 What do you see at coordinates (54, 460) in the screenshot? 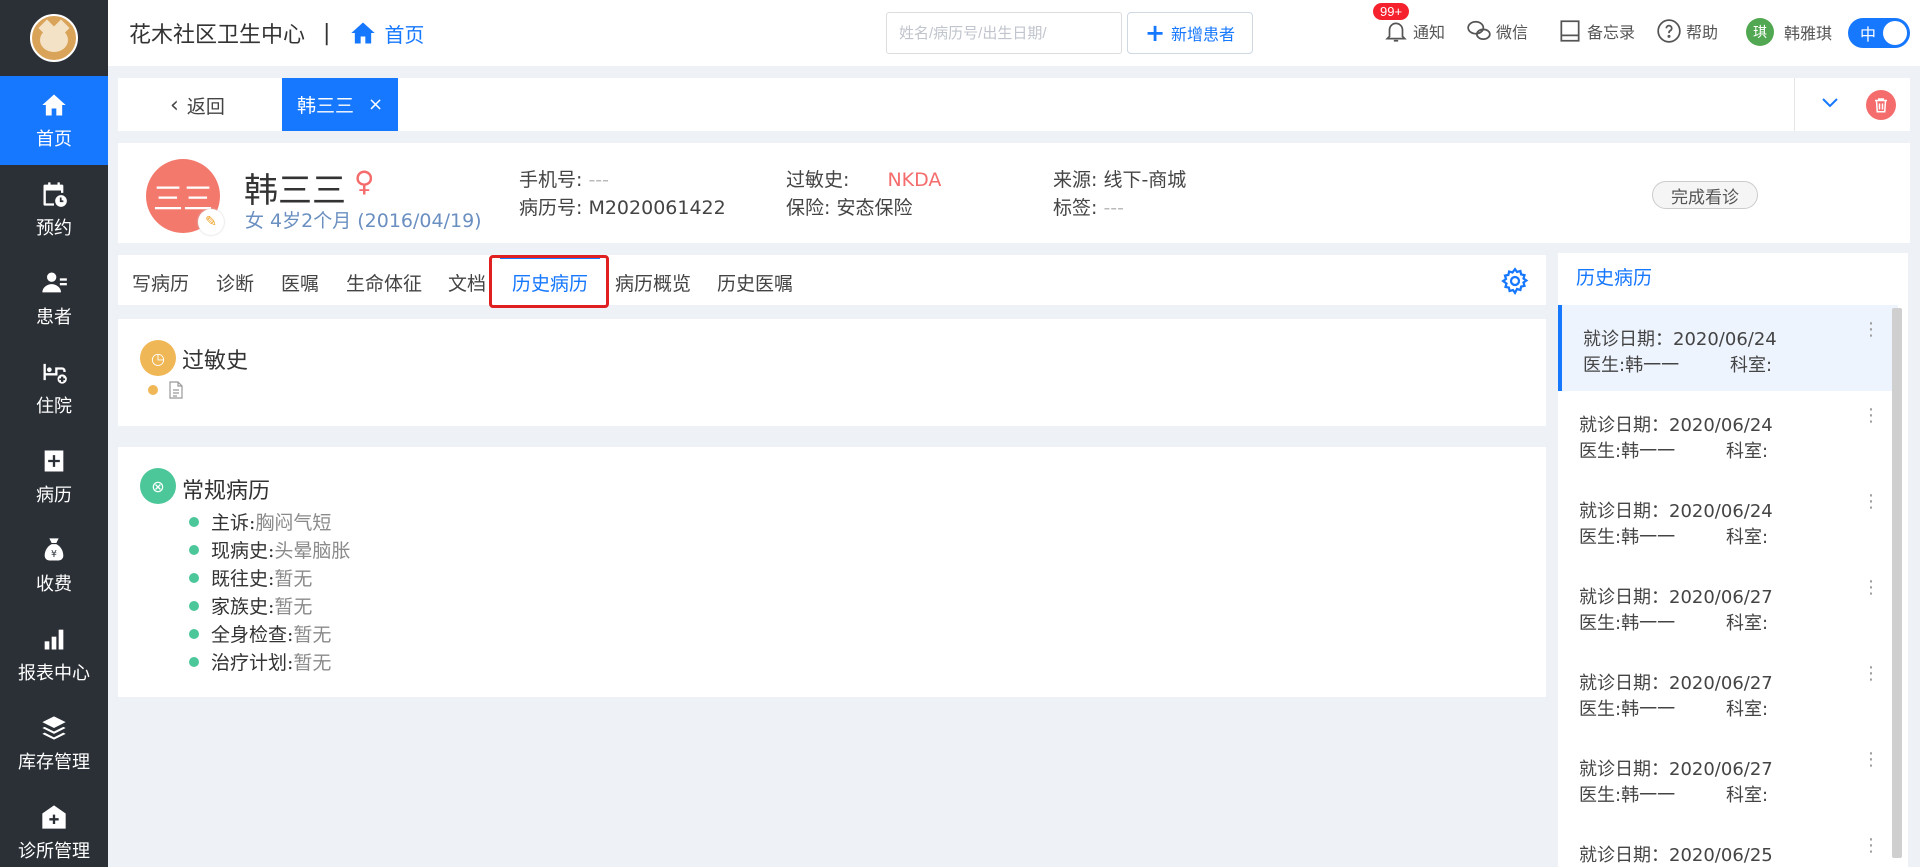
I see `medical-record-icon` at bounding box center [54, 460].